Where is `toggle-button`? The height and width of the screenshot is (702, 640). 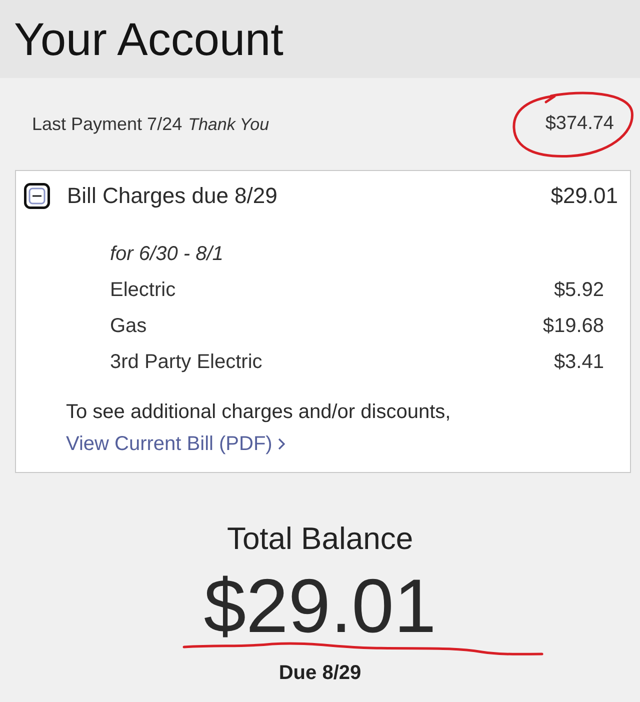
toggle-button is located at coordinates (37, 196).